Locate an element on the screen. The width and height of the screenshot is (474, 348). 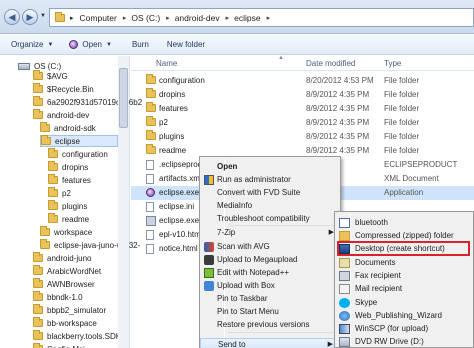
tree-item: bbpb2_simulator is located at coordinates (69, 310).